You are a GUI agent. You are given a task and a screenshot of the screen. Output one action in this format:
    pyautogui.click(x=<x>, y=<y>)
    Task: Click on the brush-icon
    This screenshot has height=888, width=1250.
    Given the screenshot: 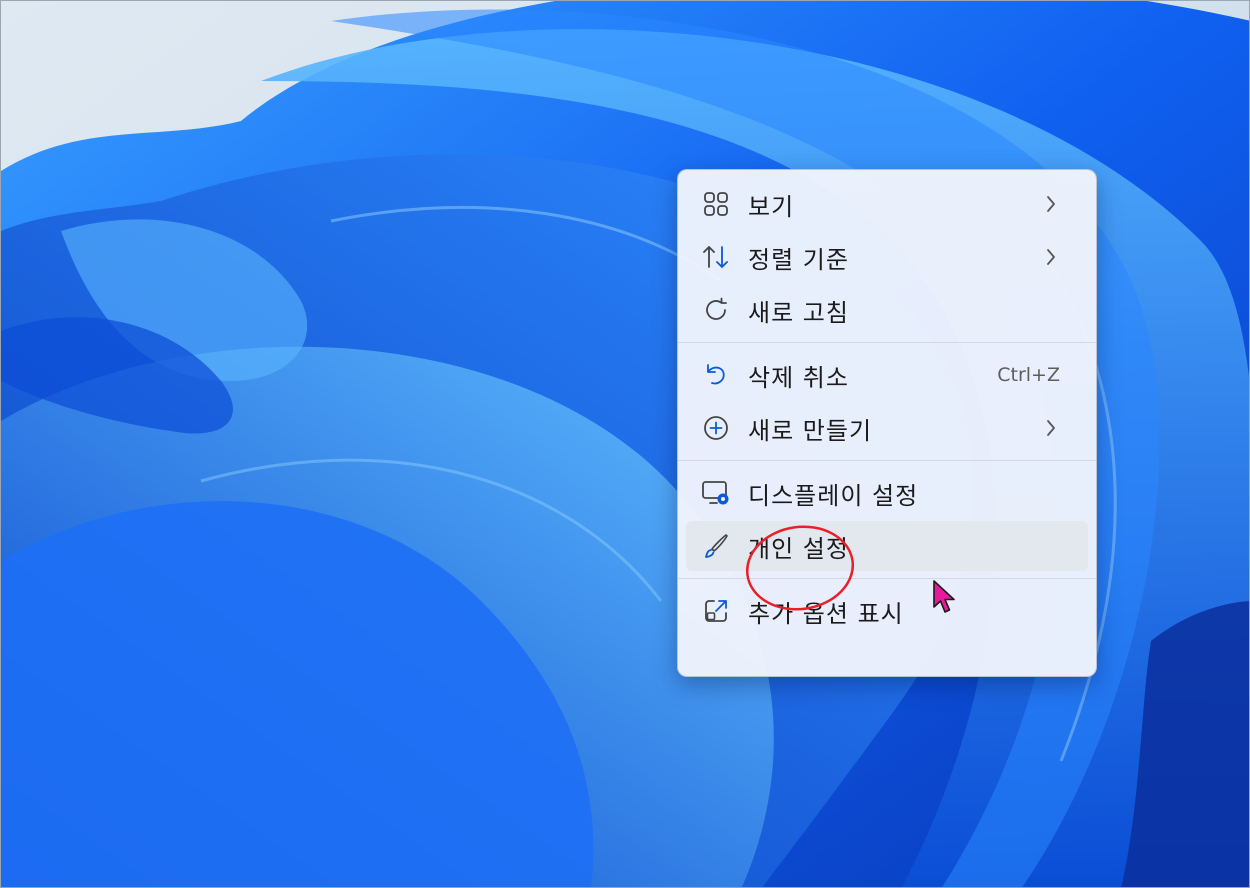 What is the action you would take?
    pyautogui.click(x=716, y=546)
    